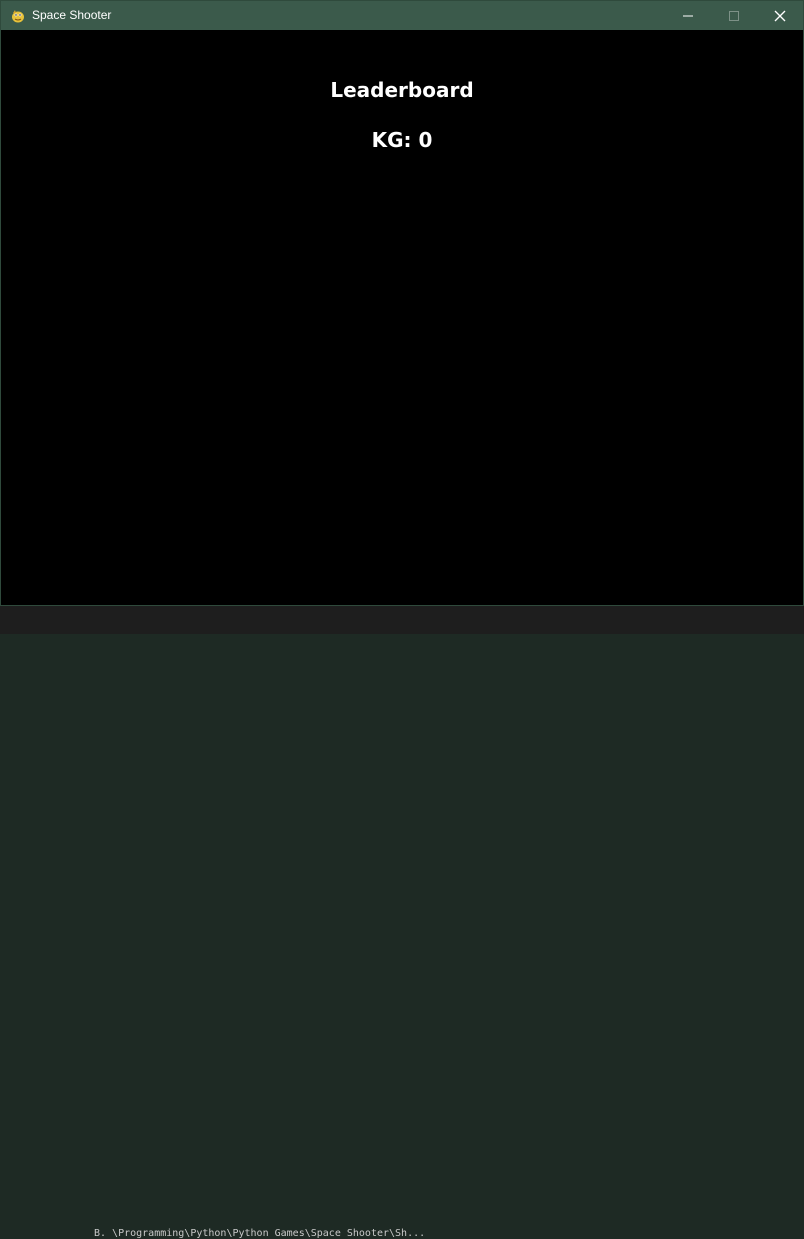  I want to click on maximize-button, so click(734, 15).